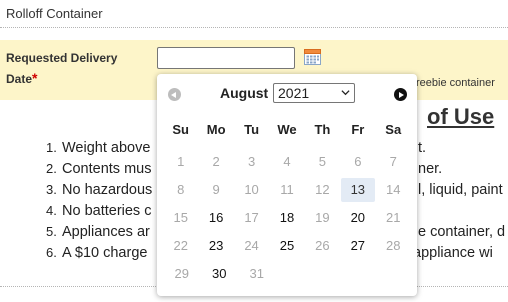 This screenshot has height=302, width=508. What do you see at coordinates (455, 83) in the screenshot?
I see `container-note: reebie container` at bounding box center [455, 83].